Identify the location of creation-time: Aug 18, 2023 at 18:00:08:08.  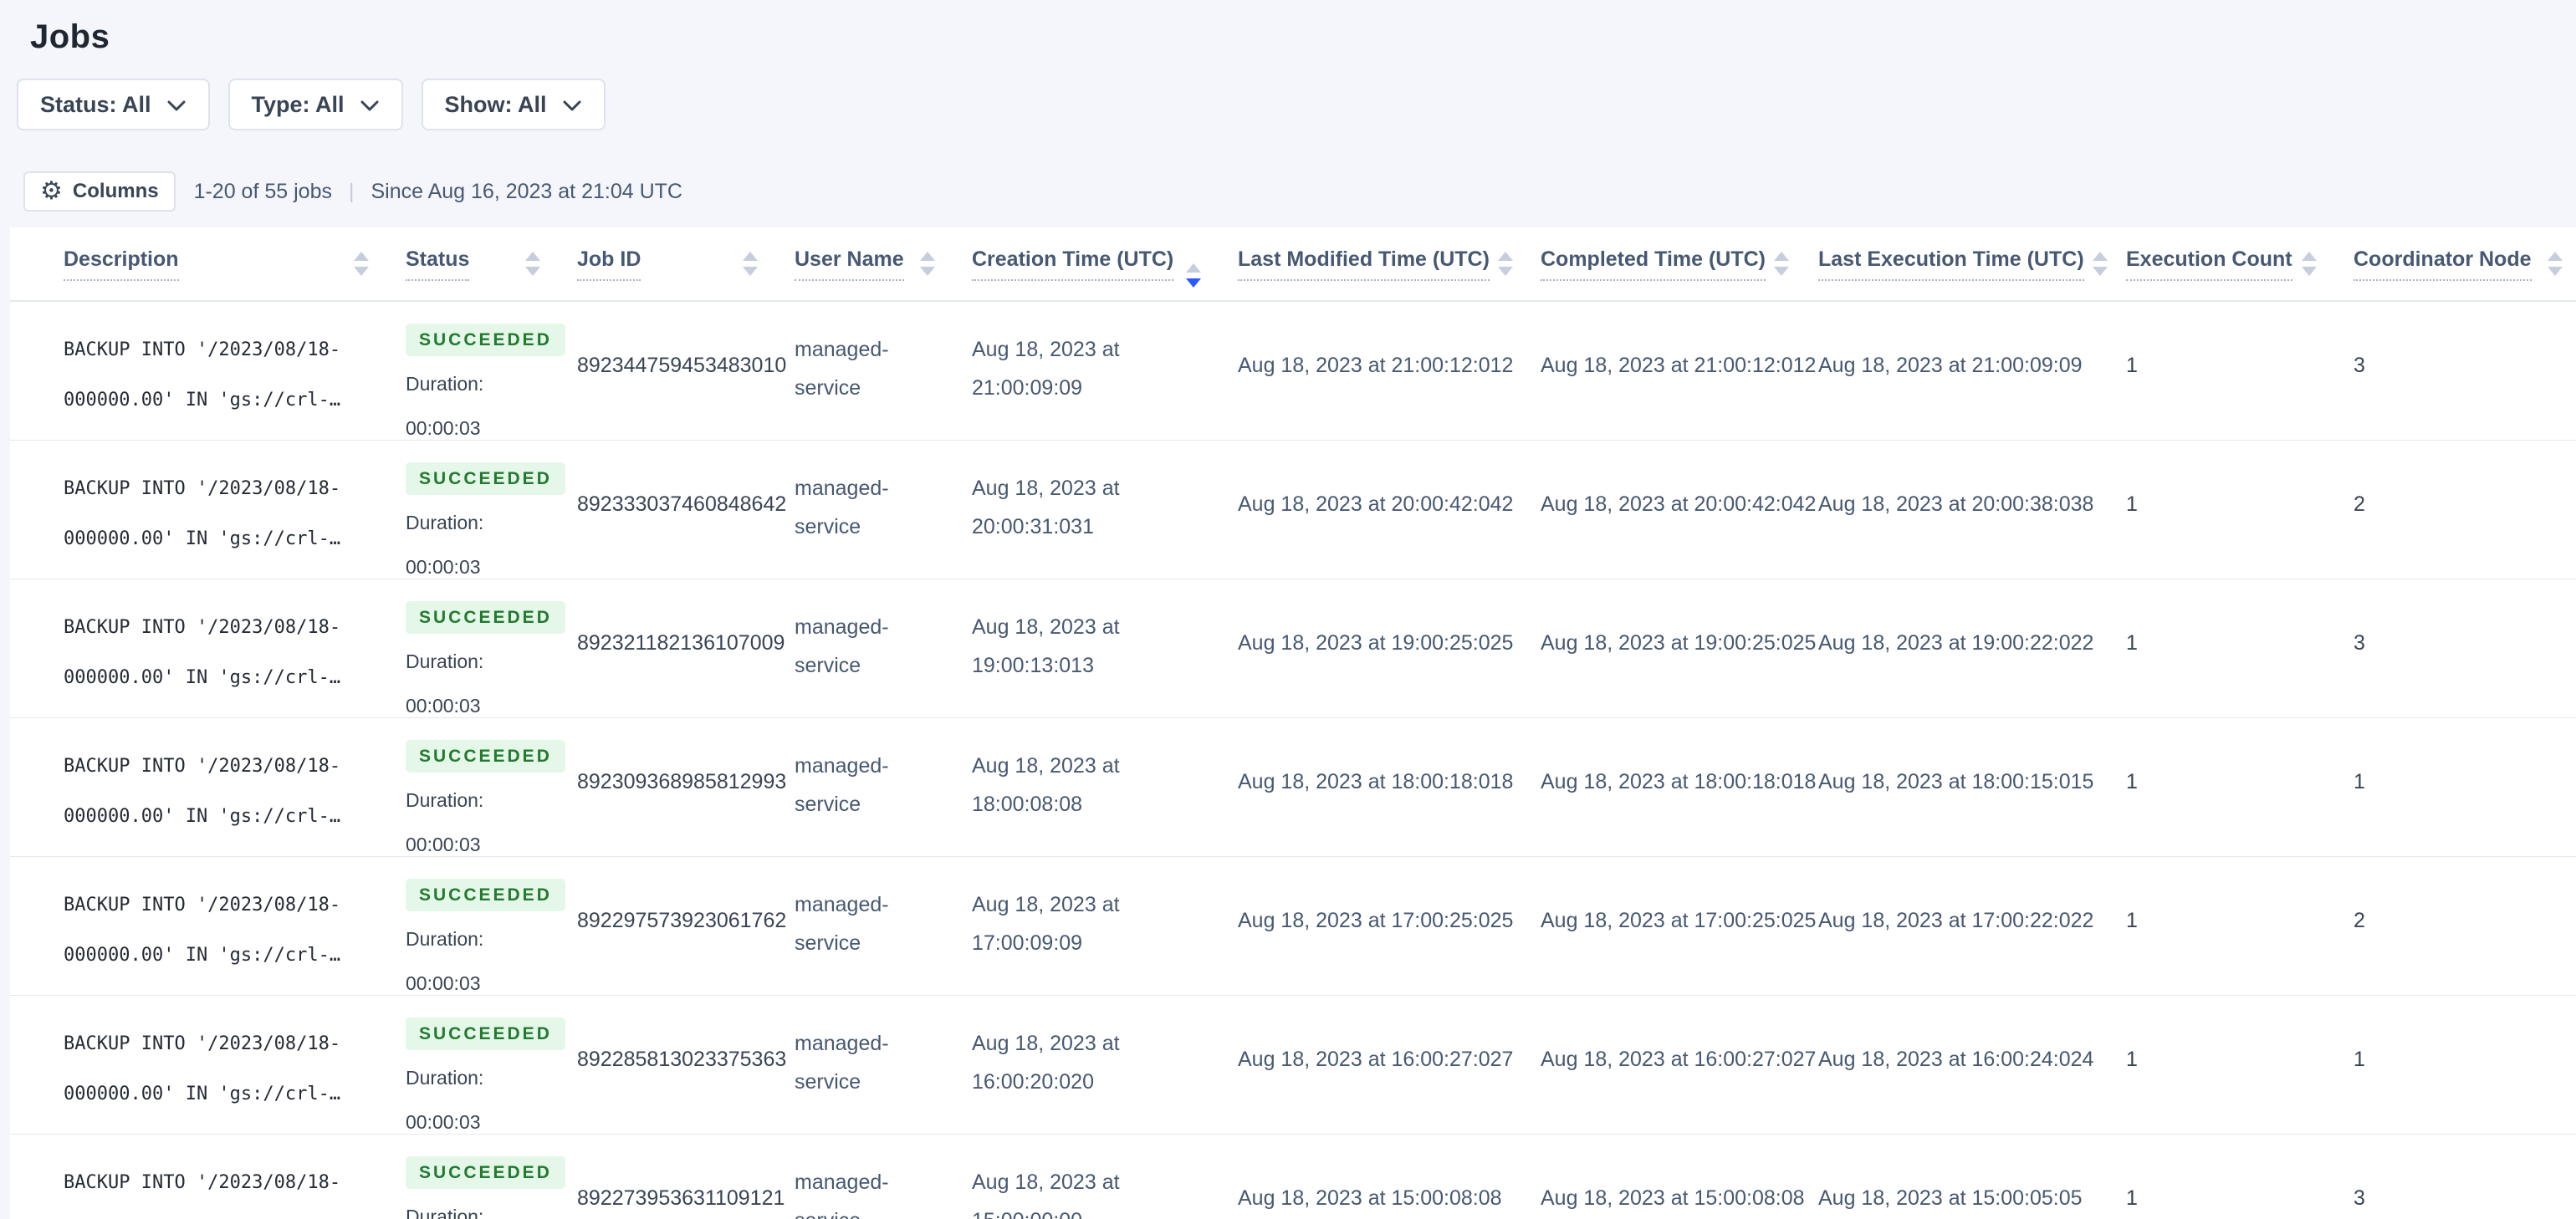
(1046, 785).